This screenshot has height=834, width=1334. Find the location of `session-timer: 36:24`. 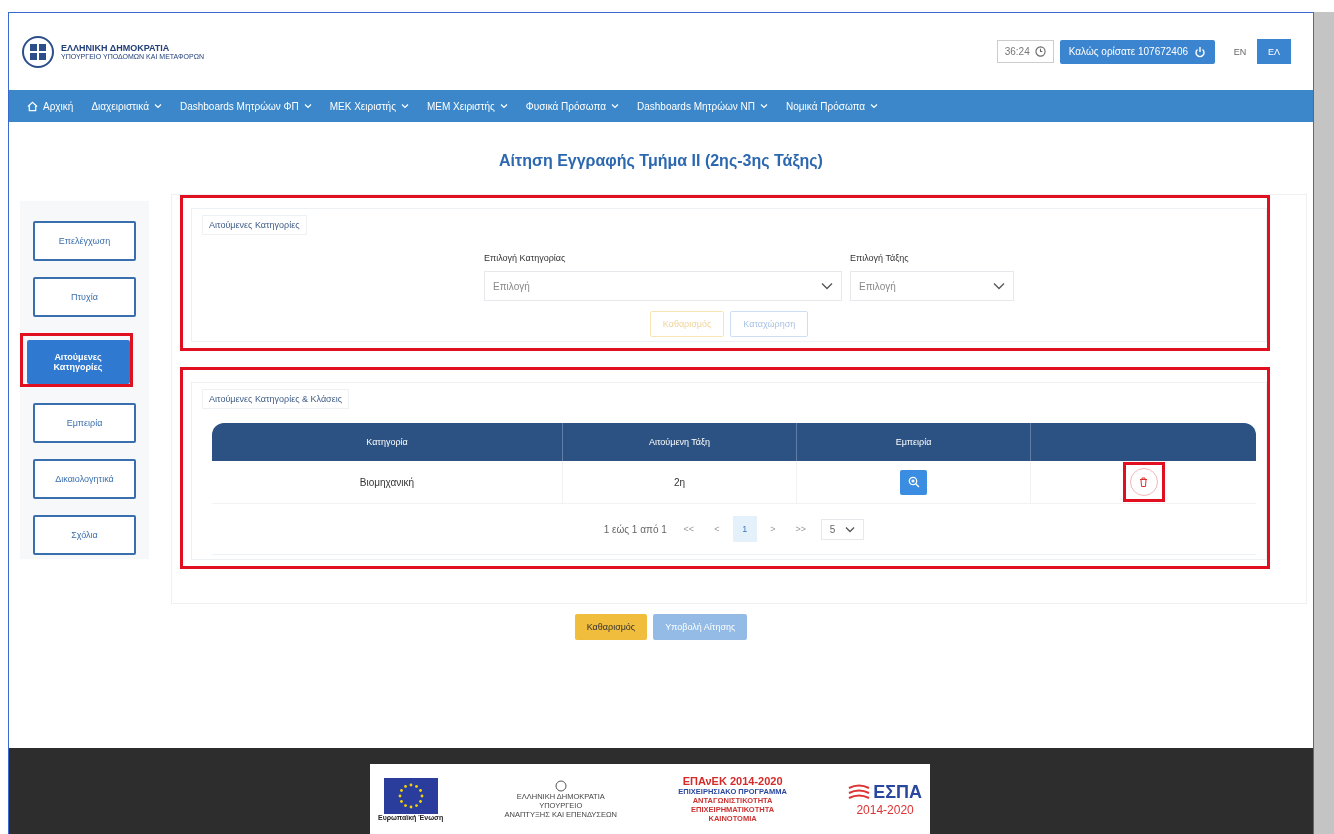

session-timer: 36:24 is located at coordinates (1025, 51).